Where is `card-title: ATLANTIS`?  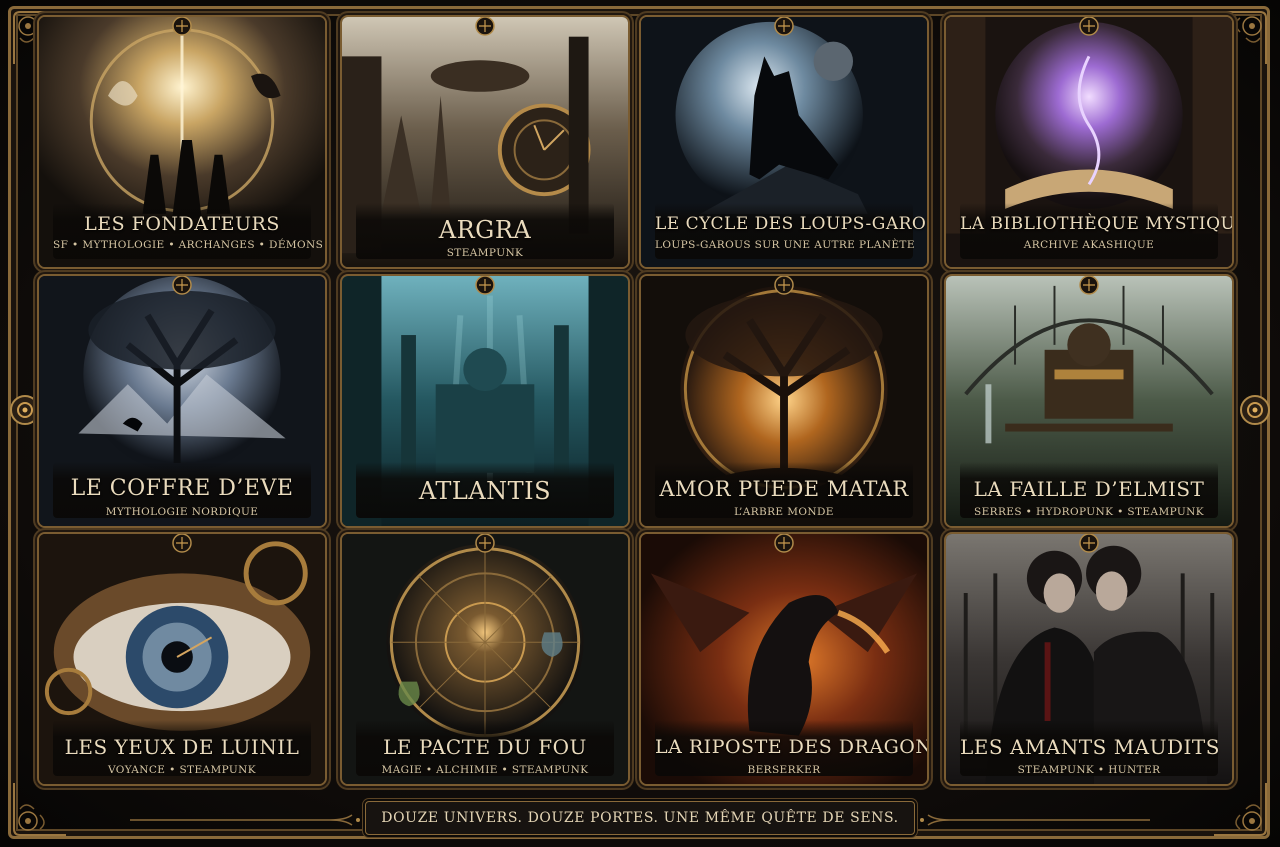 card-title: ATLANTIS is located at coordinates (485, 491).